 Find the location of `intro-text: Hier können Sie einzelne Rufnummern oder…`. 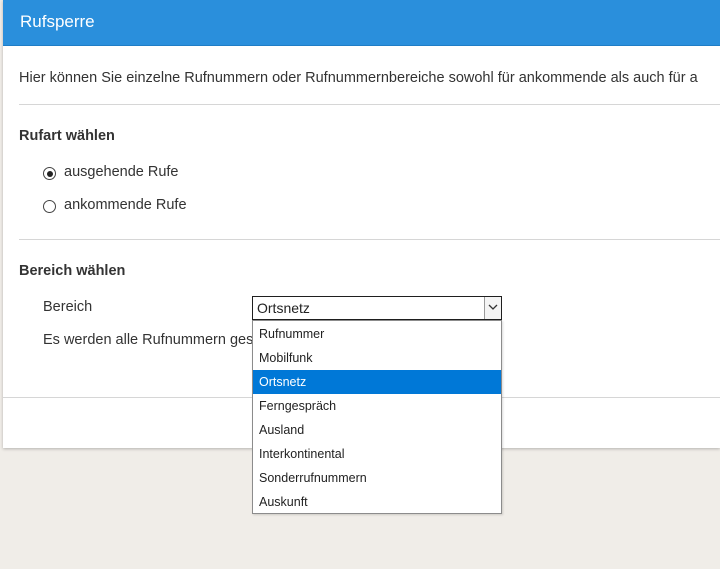

intro-text: Hier können Sie einzelne Rufnummern oder… is located at coordinates (358, 78).